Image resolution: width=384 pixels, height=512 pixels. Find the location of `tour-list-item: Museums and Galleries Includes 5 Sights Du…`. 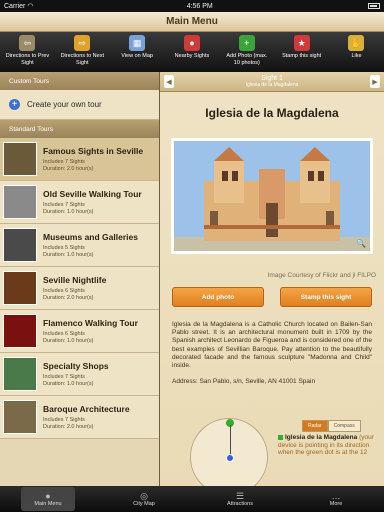

tour-list-item: Museums and Galleries Includes 5 Sights Du… is located at coordinates (79, 245).